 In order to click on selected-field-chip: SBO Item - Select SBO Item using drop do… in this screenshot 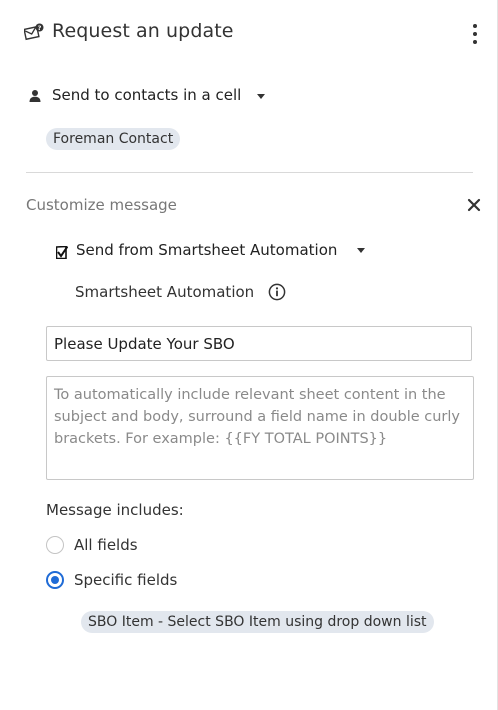, I will do `click(257, 622)`.